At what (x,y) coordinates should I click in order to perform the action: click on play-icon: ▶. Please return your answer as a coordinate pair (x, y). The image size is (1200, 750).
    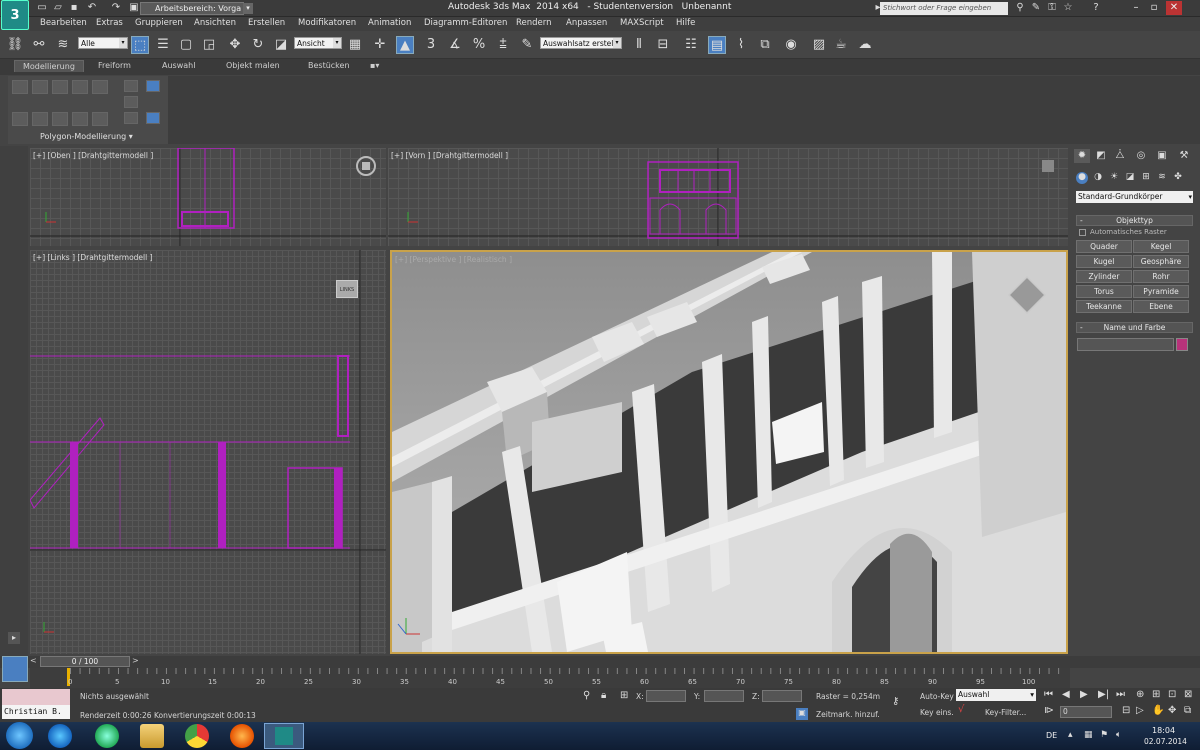
    Looking at the image, I should click on (1084, 694).